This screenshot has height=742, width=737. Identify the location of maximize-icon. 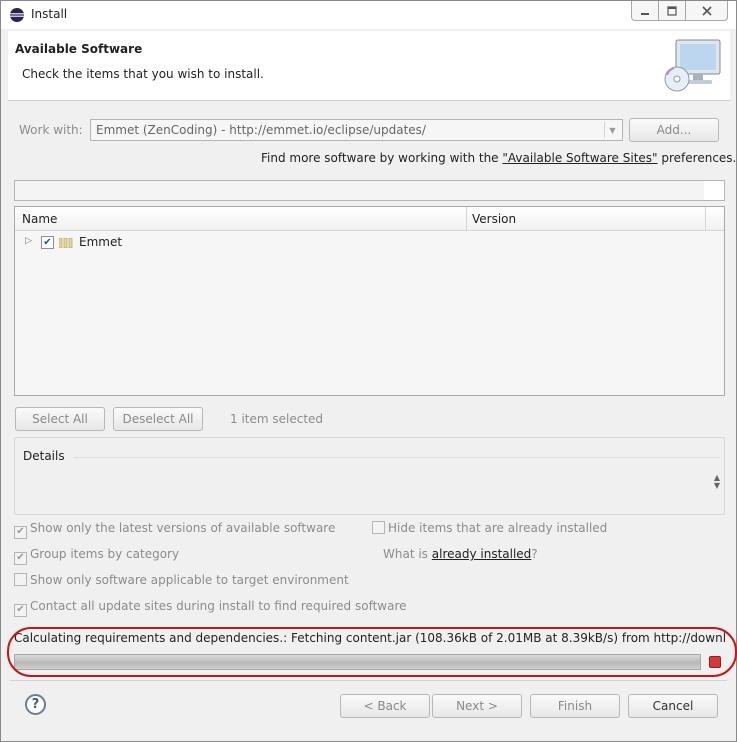
(672, 10).